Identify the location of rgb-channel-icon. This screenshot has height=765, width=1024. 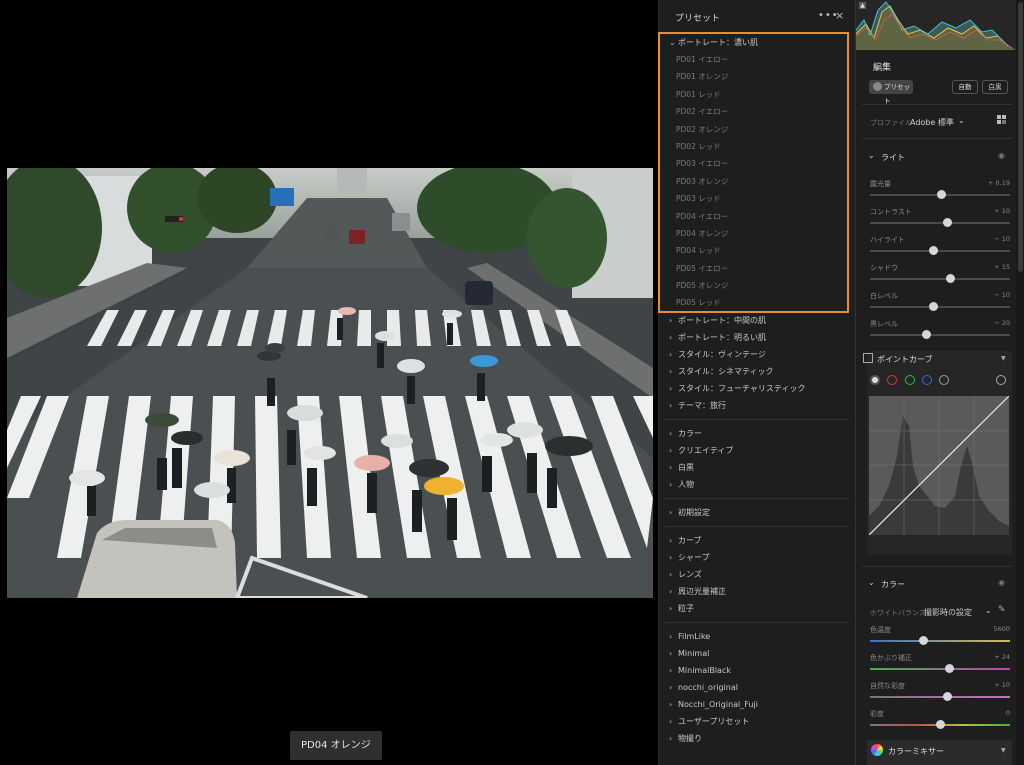
(875, 380).